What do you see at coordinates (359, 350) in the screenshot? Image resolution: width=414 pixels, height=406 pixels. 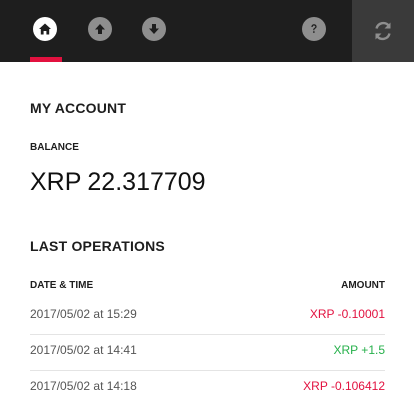 I see `operation-amount: XRP +1.5` at bounding box center [359, 350].